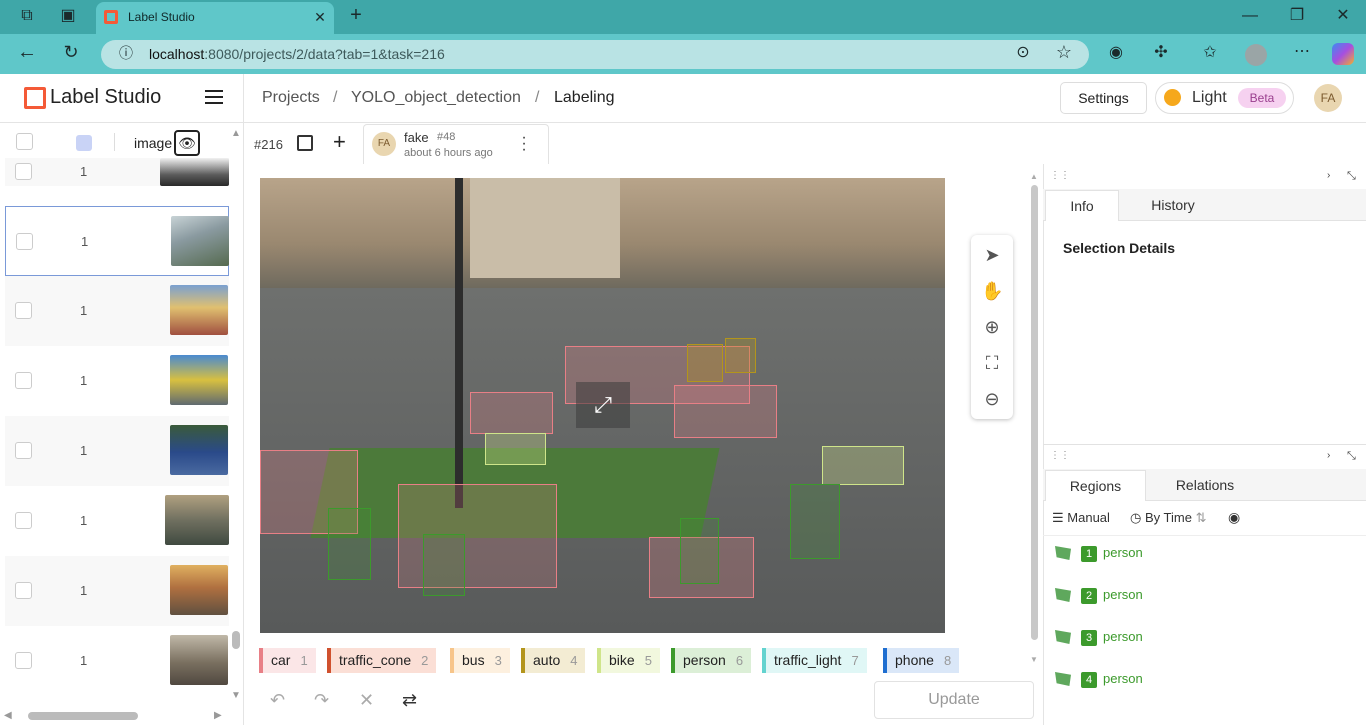 The height and width of the screenshot is (725, 1366). What do you see at coordinates (218, 715) in the screenshot?
I see `scroll-right-arrow-icon: ▶` at bounding box center [218, 715].